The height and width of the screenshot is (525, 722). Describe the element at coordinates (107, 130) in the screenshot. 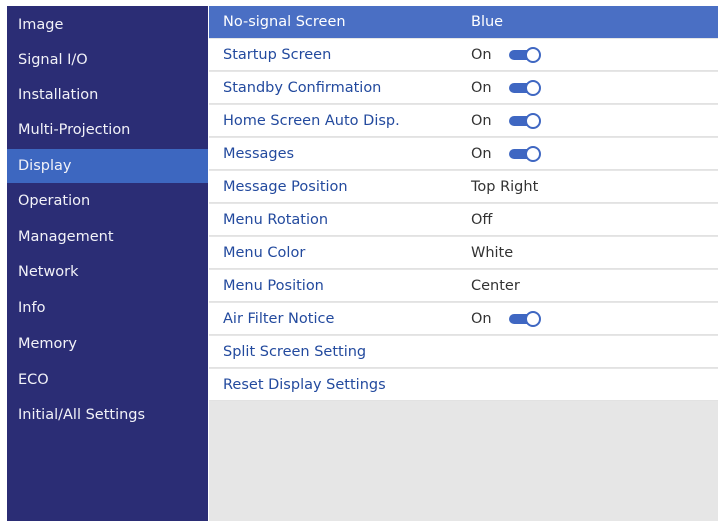

I see `sidebar-item-multi-projection: Multi-Projection` at that location.